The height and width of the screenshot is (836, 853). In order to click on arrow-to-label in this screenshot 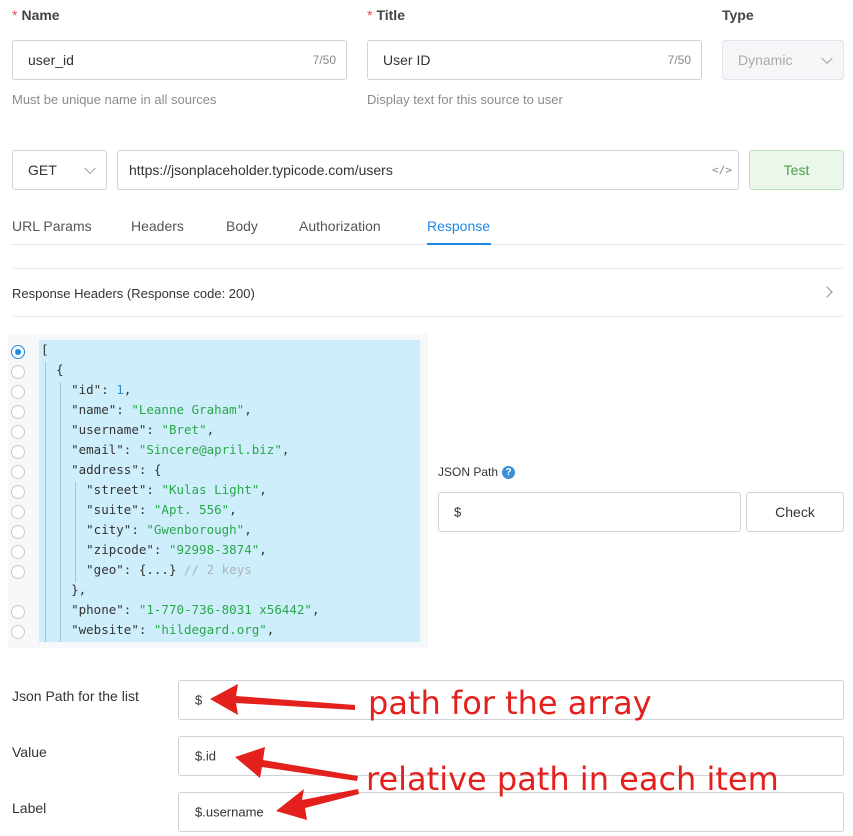, I will do `click(317, 804)`.